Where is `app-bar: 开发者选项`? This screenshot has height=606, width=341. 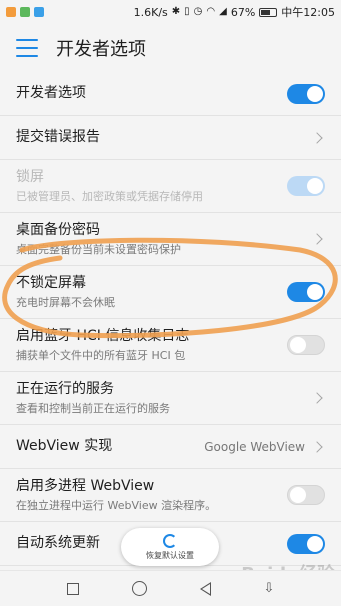
app-bar: 开发者选项 is located at coordinates (170, 48).